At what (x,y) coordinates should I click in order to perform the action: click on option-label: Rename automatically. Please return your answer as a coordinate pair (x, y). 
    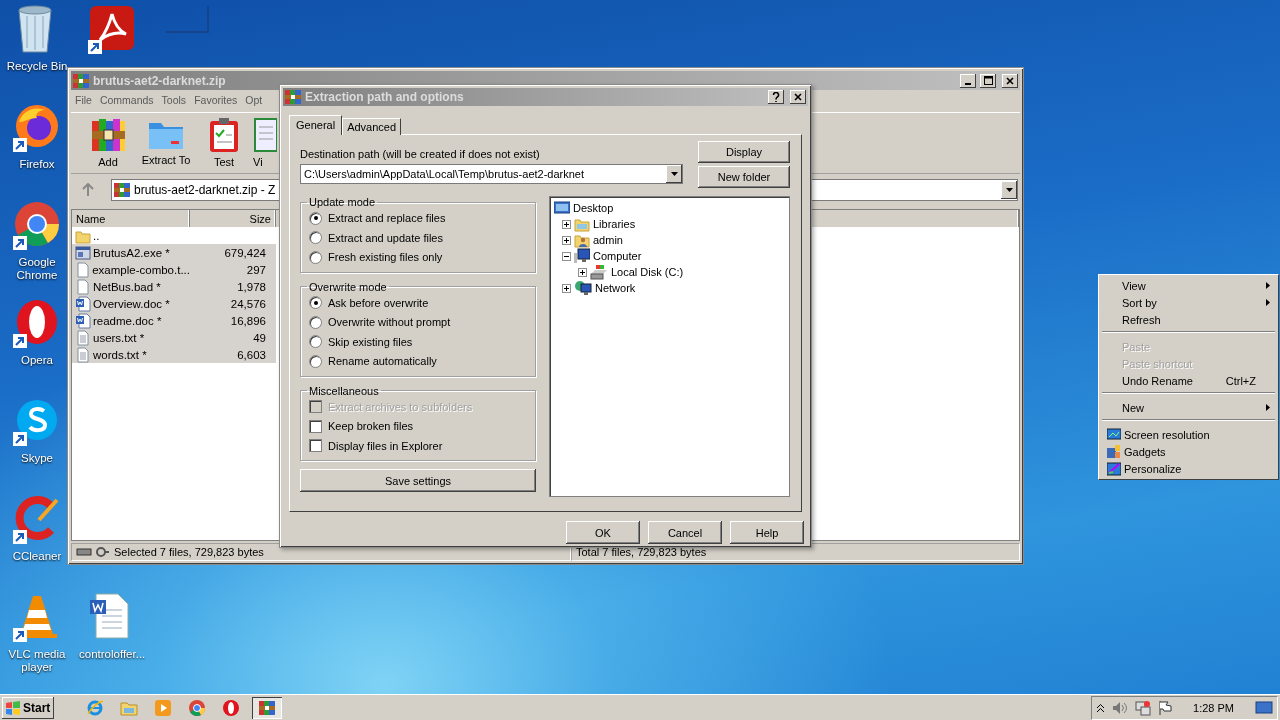
    Looking at the image, I should click on (382, 361).